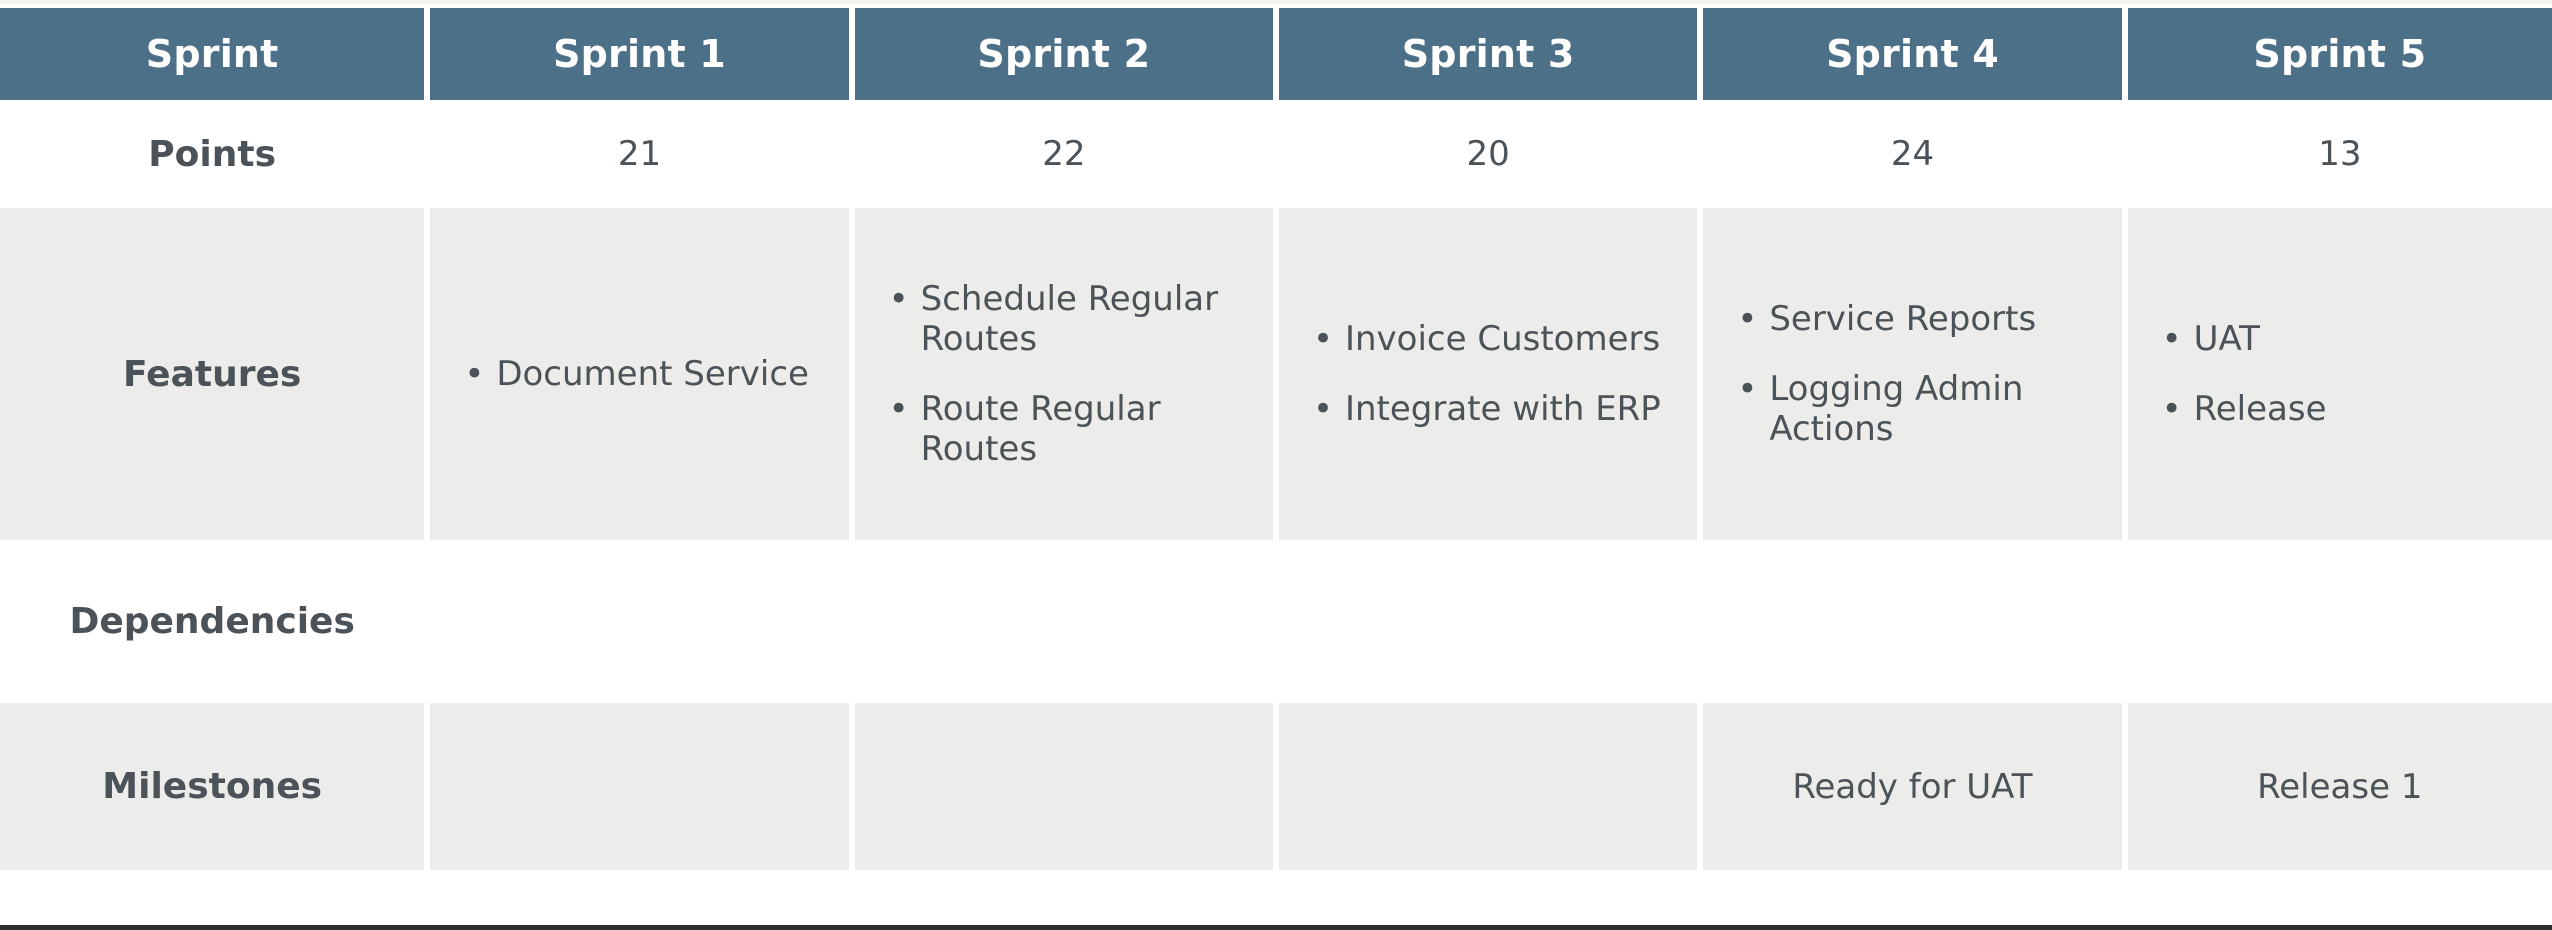 This screenshot has height=930, width=2552. I want to click on feature-list-sprint-5: • UAT • Release, so click(2351, 374).